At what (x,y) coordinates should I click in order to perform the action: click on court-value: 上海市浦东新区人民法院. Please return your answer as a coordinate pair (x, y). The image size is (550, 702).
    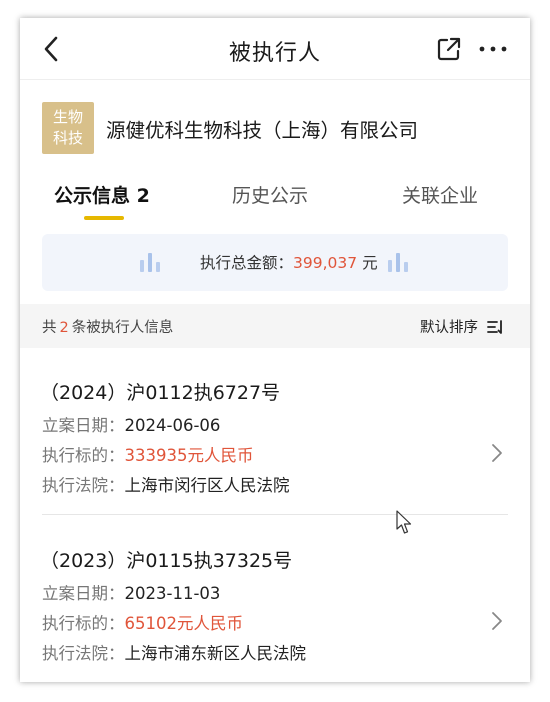
    Looking at the image, I should click on (215, 653).